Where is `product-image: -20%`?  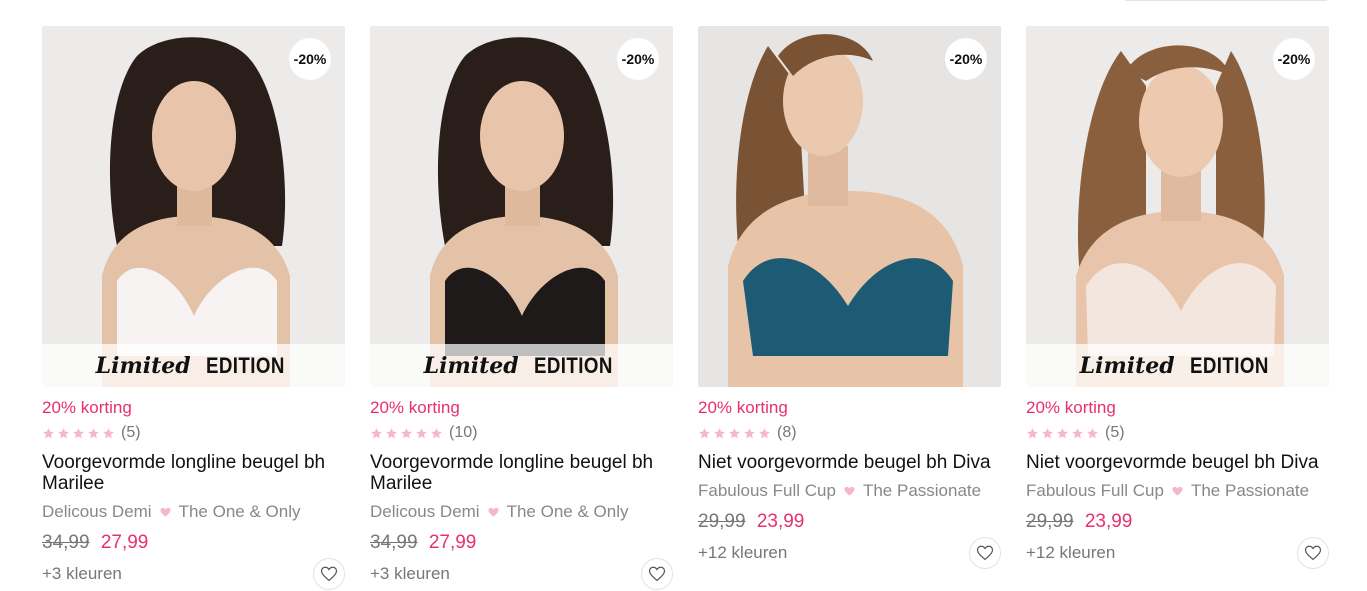 product-image: -20% is located at coordinates (849, 206).